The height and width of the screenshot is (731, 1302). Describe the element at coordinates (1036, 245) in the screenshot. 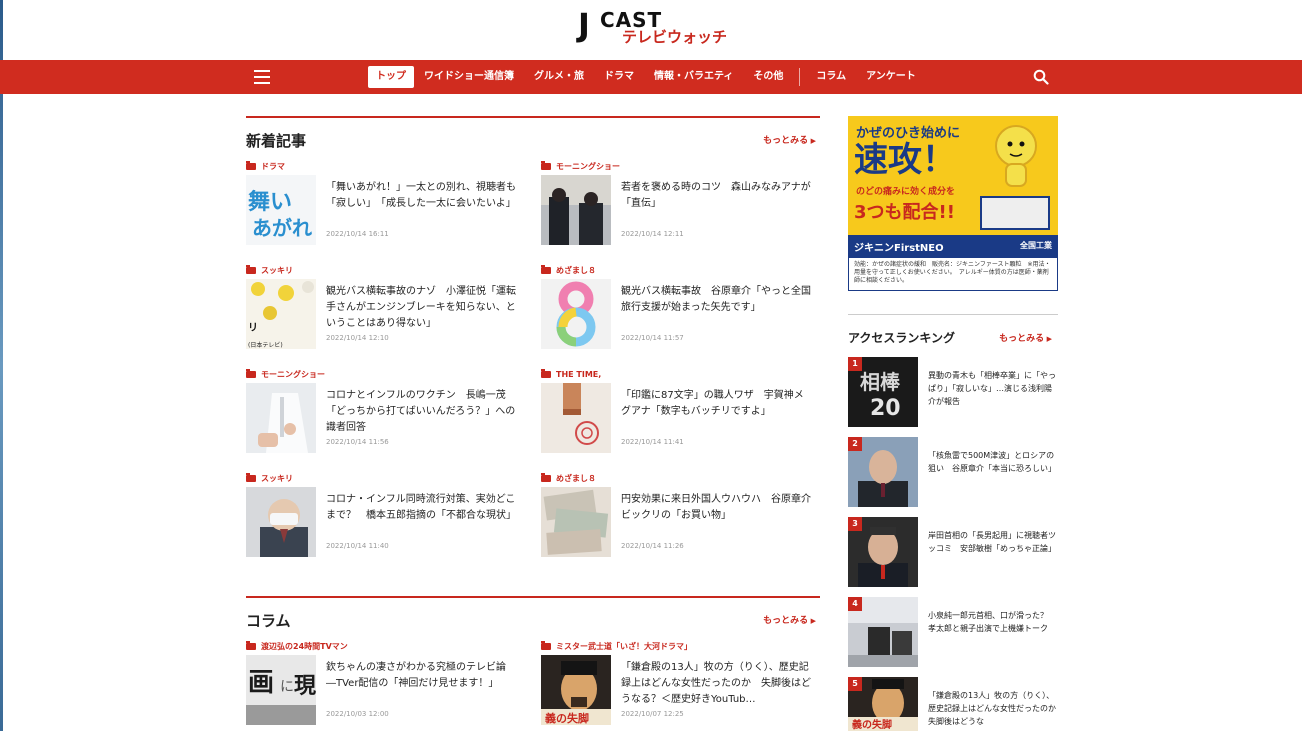

I see `ad-maker-name: 全国工業` at that location.